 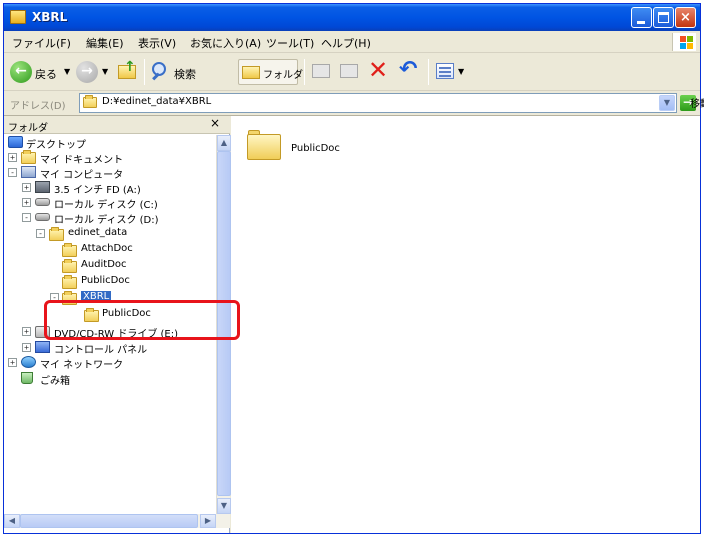 I want to click on tree-item-label: マイ コンピュータ, so click(x=82, y=175).